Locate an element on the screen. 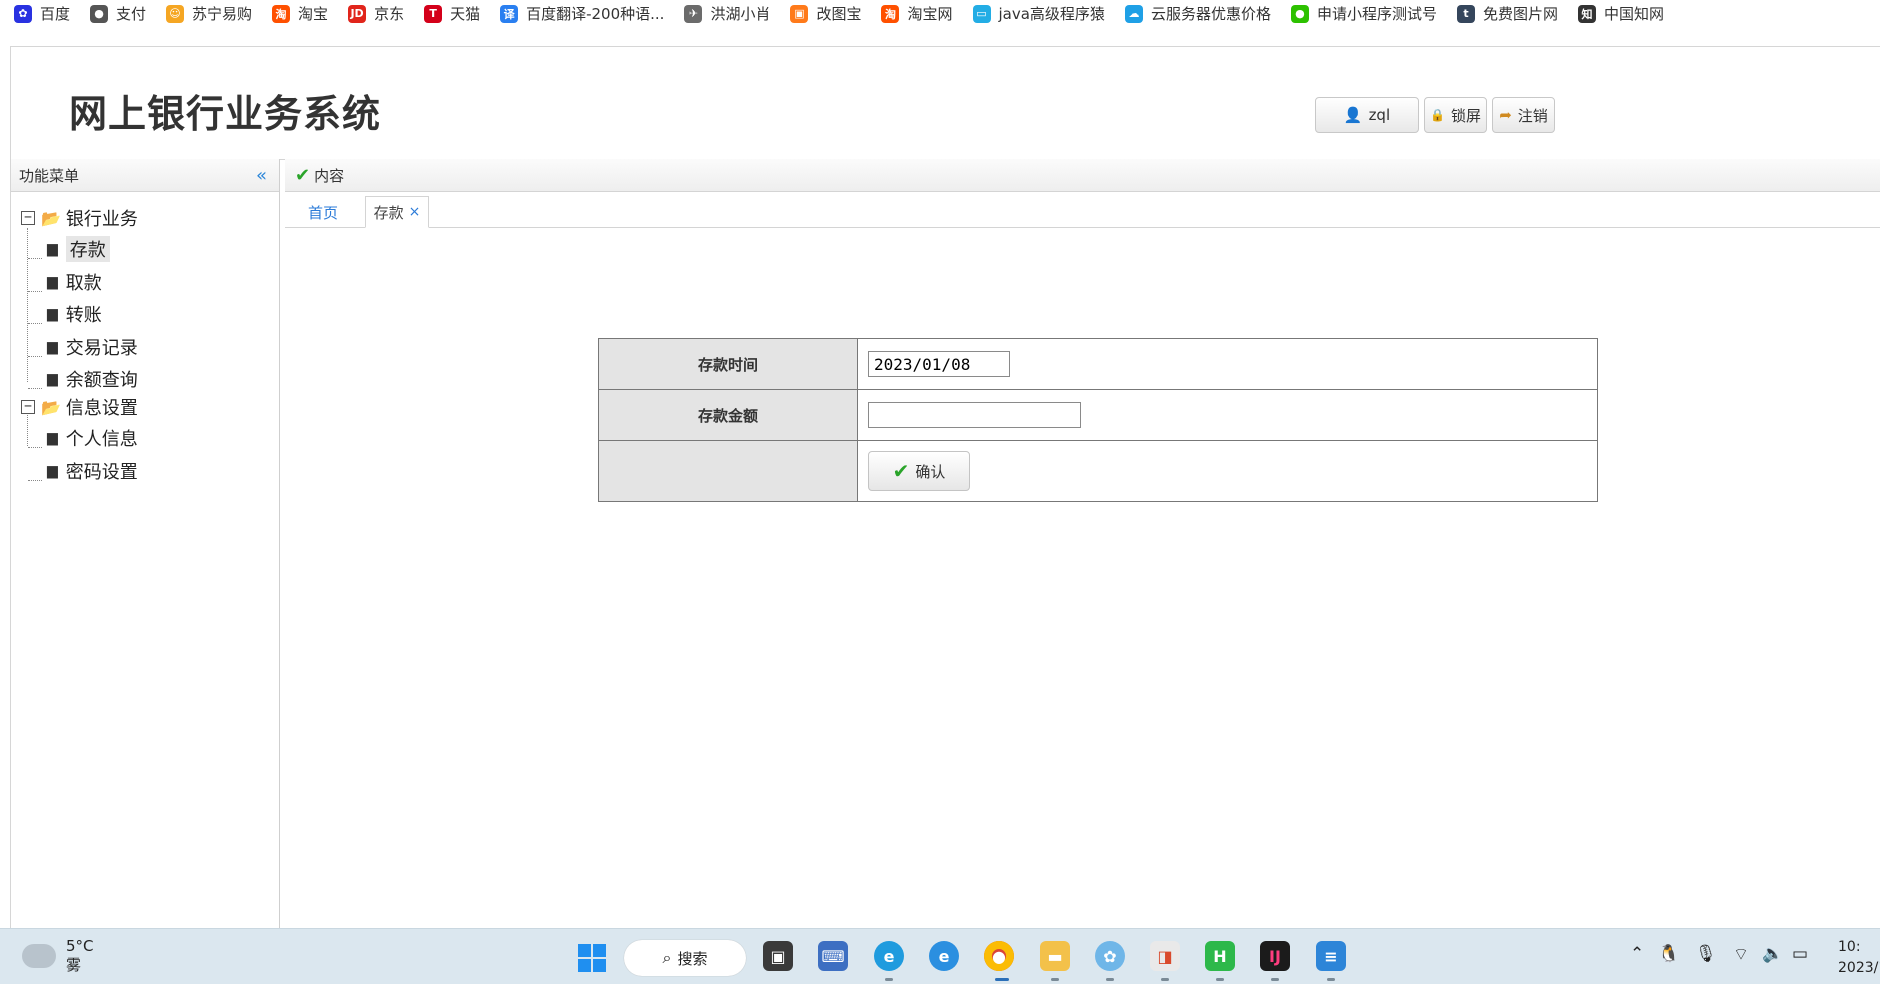 Image resolution: width=1880 pixels, height=984 pixels. bookmark-item: ▭ java高级程序猿 is located at coordinates (1038, 13).